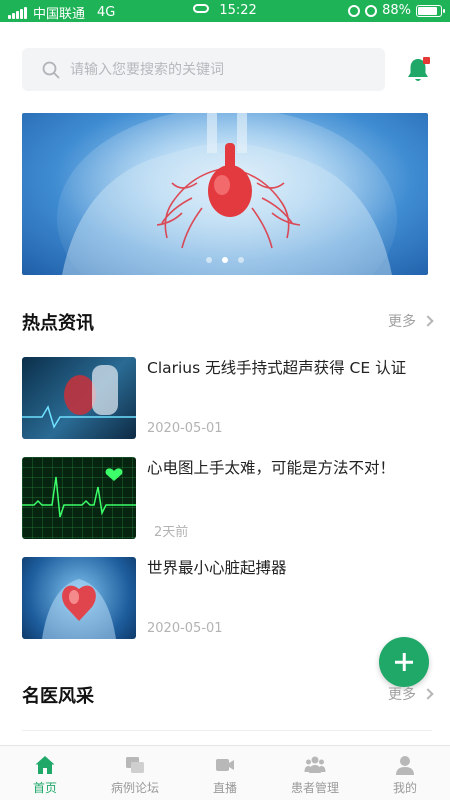  Describe the element at coordinates (405, 765) in the screenshot. I see `profile-icon` at that location.